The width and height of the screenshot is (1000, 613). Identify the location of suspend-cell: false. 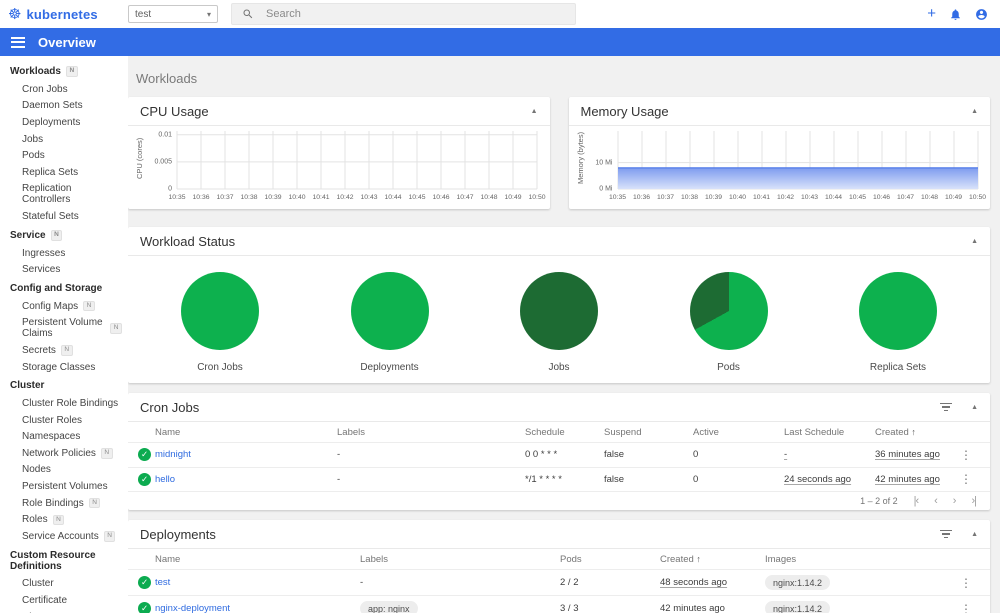
(614, 479).